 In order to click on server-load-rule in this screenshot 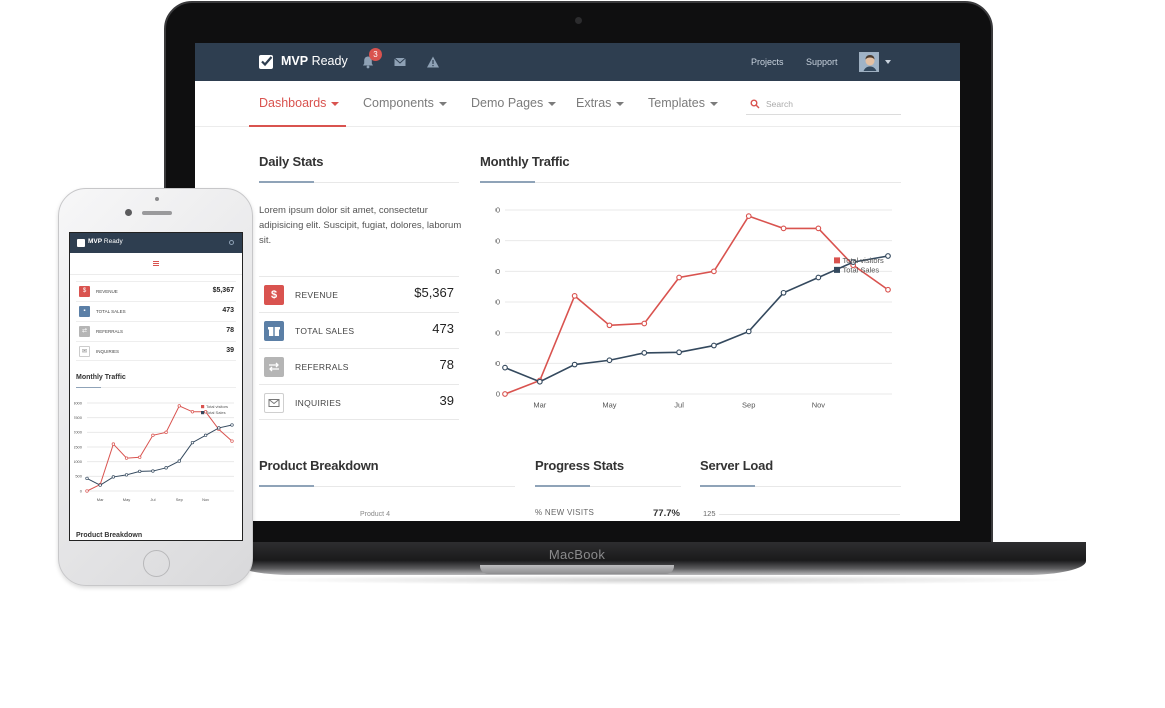, I will do `click(800, 486)`.